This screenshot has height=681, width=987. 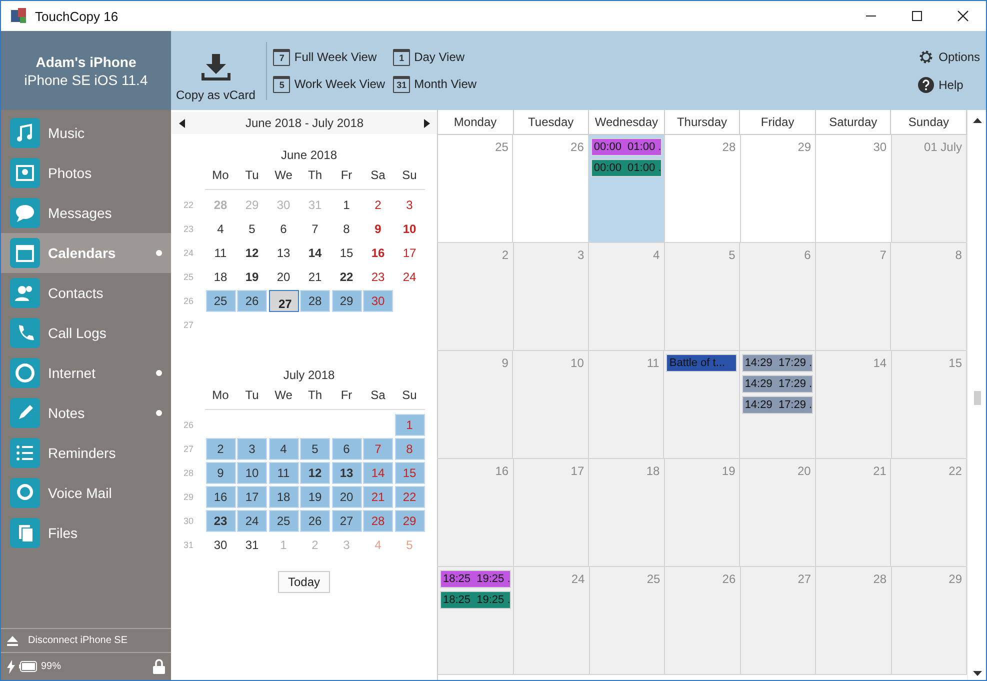 What do you see at coordinates (435, 84) in the screenshot?
I see `view-button: 31 Month View` at bounding box center [435, 84].